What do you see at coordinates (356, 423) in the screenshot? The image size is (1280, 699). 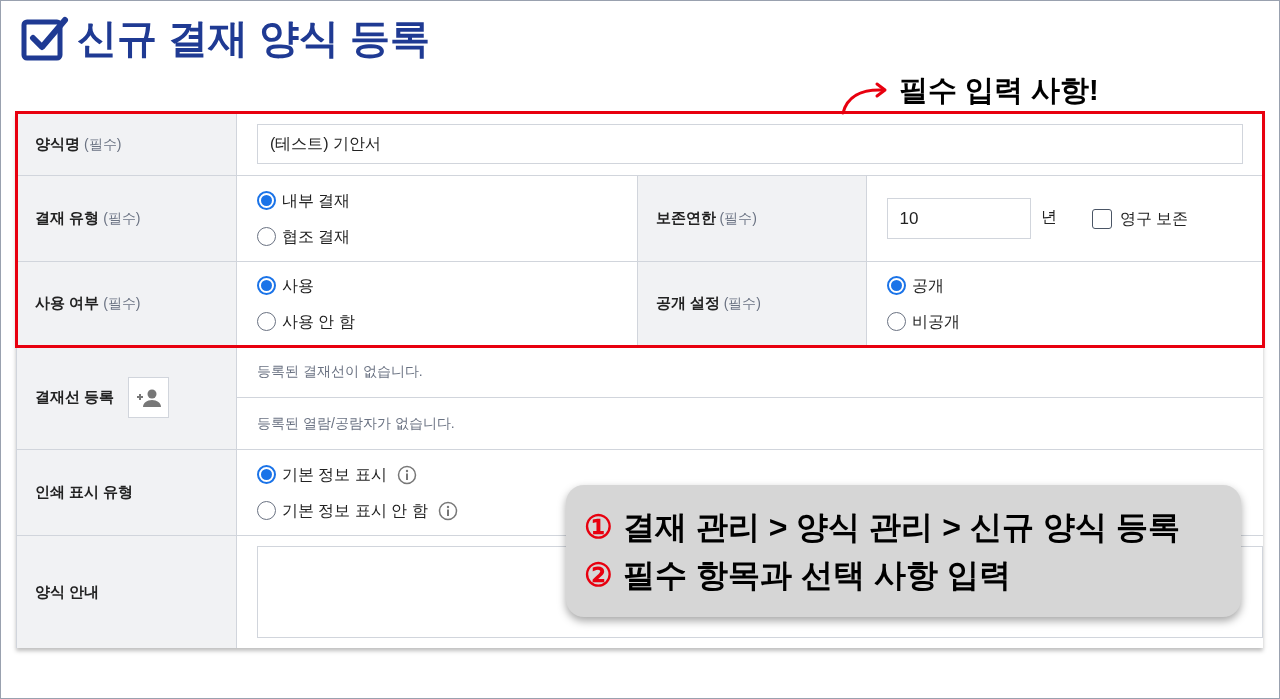 I see `empty-message: 등록된 열람/공람자가 없습니다.` at bounding box center [356, 423].